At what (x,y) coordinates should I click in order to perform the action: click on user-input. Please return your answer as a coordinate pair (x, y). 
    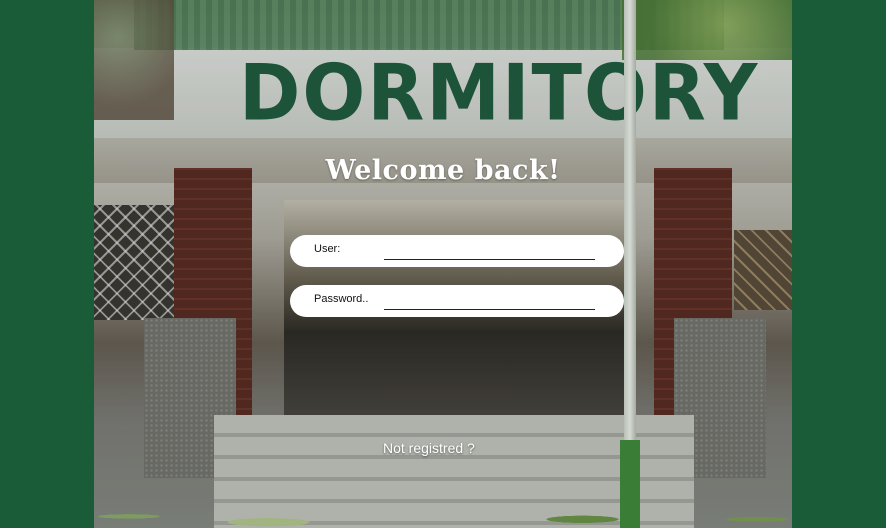
    Looking at the image, I should click on (489, 251).